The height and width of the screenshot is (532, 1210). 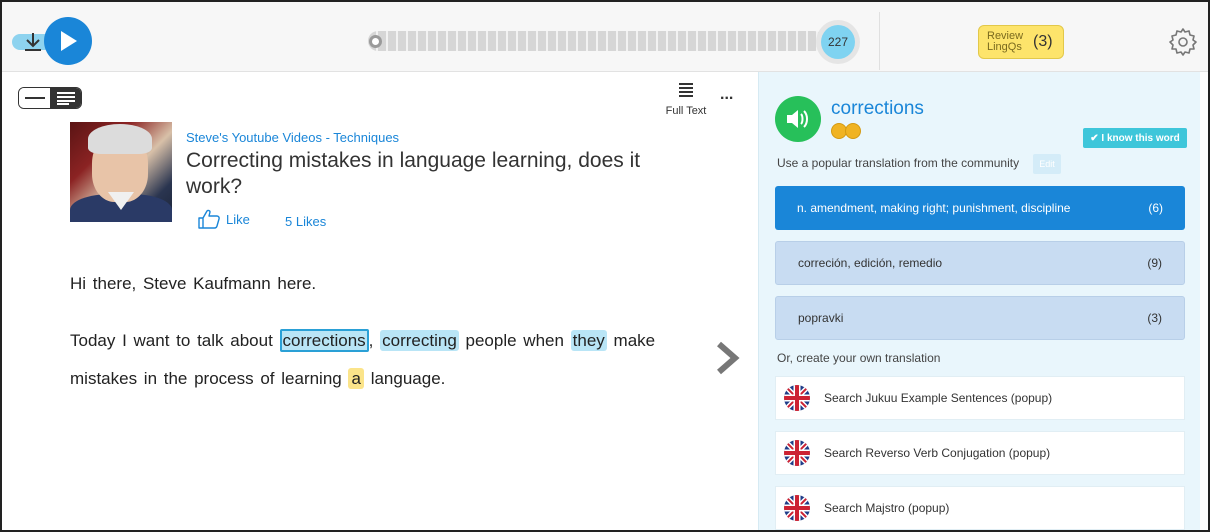 I want to click on lesson-words: Today I want to talk about, so click(x=171, y=340).